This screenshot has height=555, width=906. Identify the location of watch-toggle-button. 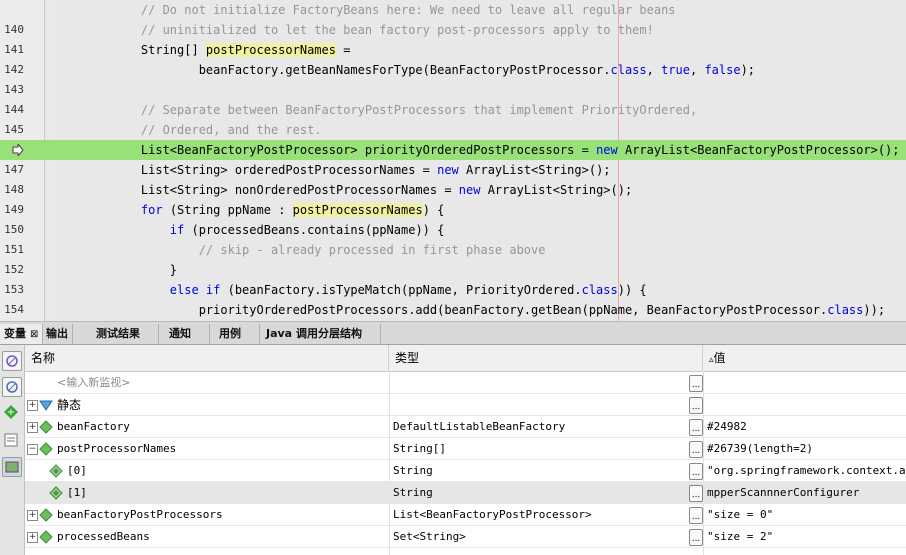
(12, 361).